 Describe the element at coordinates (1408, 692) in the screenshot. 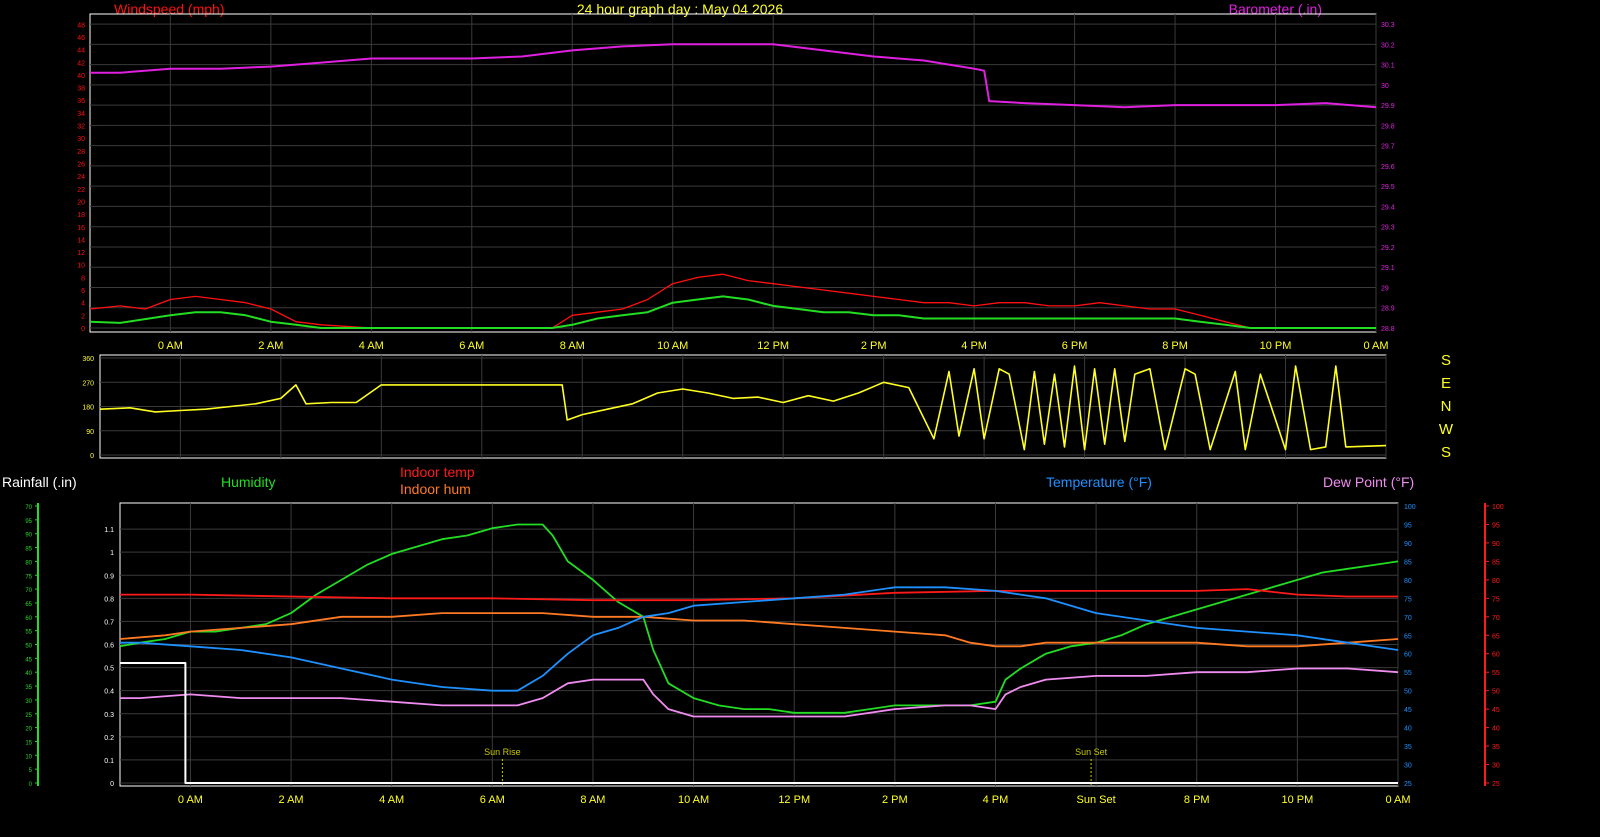

I see `temperature-tick-label: 50` at that location.